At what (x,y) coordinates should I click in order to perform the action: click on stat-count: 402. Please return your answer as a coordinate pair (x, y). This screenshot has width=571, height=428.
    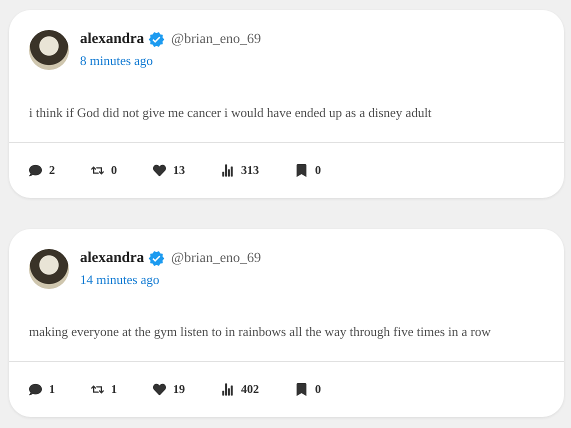
    Looking at the image, I should click on (250, 389).